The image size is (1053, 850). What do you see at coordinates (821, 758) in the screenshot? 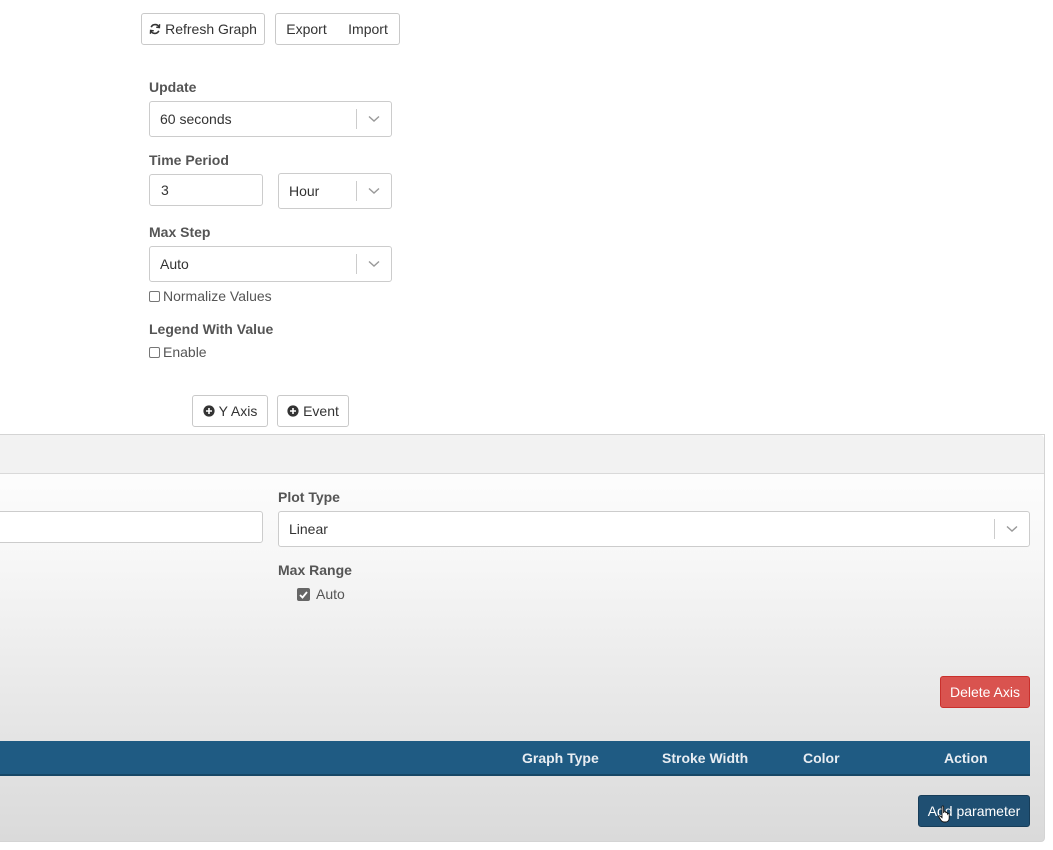
I see `column-header-color: Color` at bounding box center [821, 758].